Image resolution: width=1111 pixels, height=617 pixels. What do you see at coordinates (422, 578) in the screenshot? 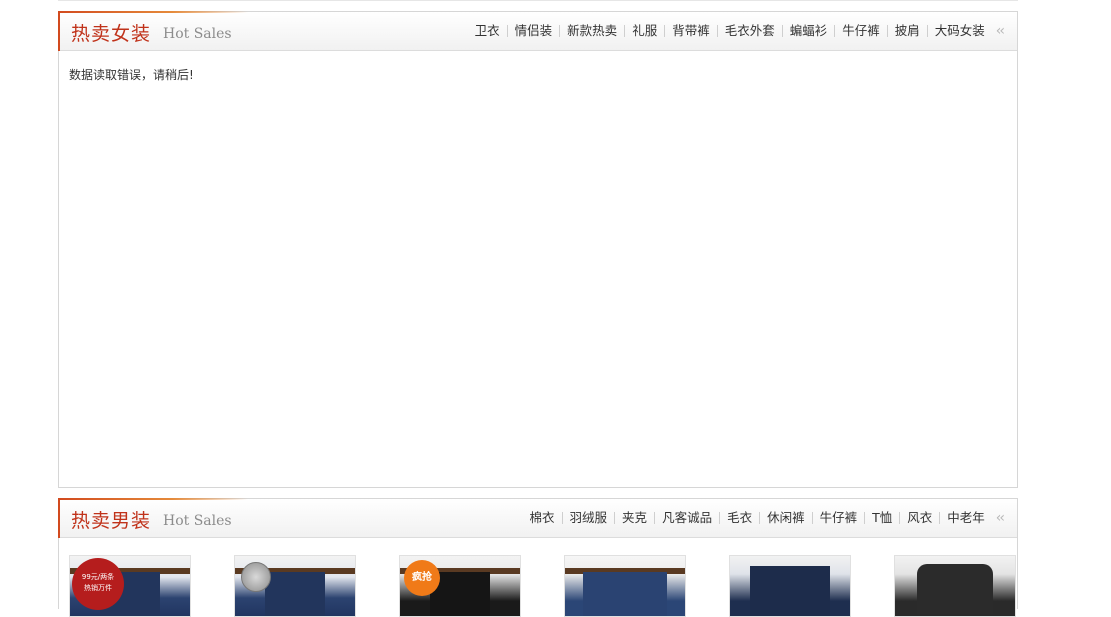
I see `promo-badge: 疯抢` at bounding box center [422, 578].